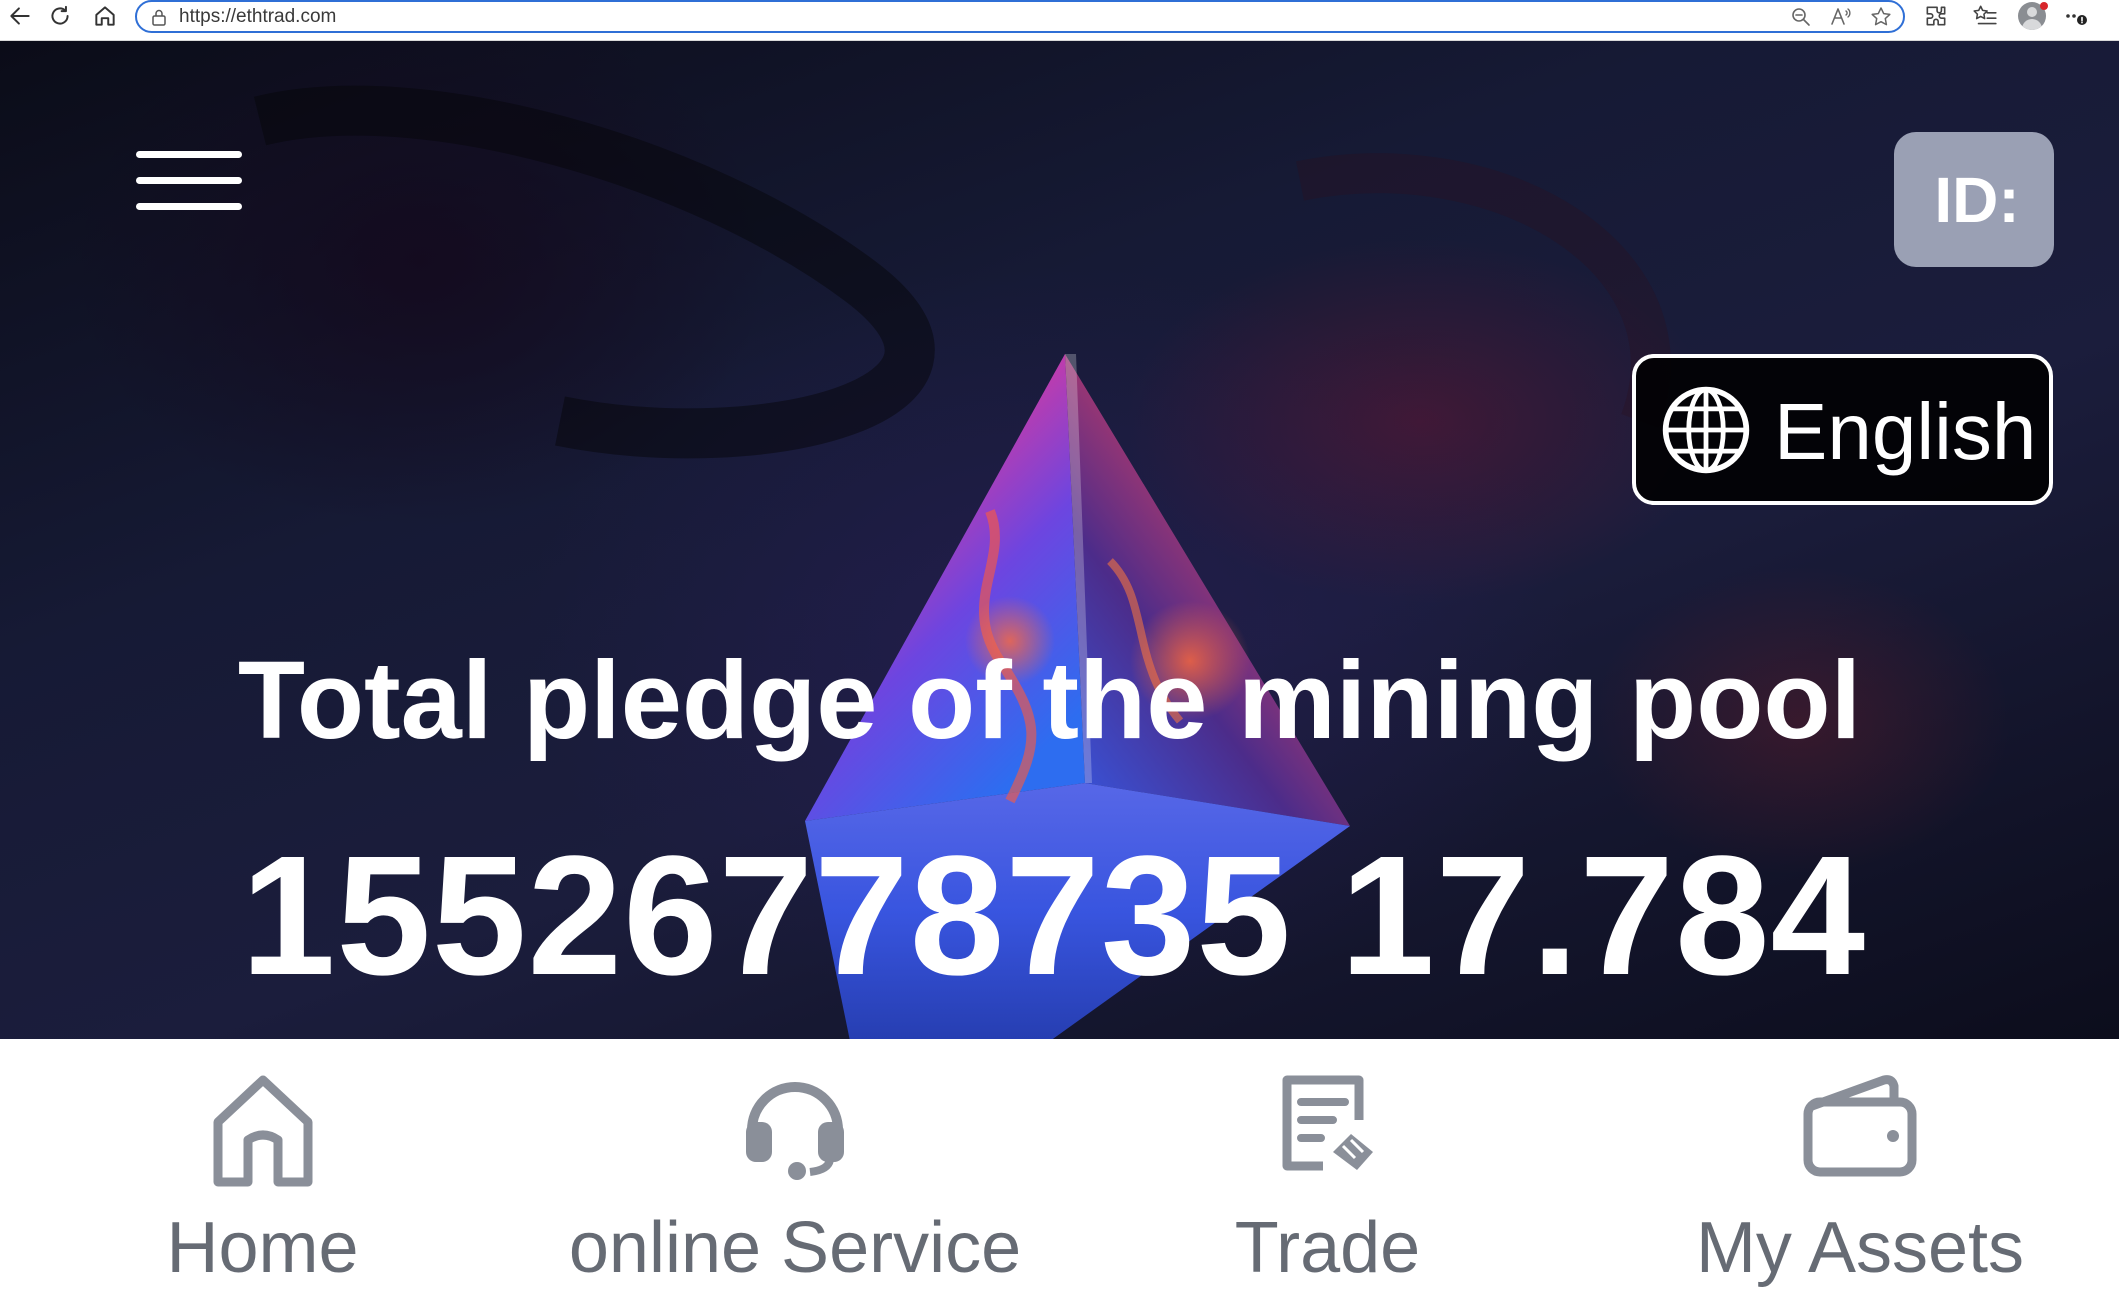  Describe the element at coordinates (1020, 16) in the screenshot. I see `address-bar: https://ethtrad.com` at that location.